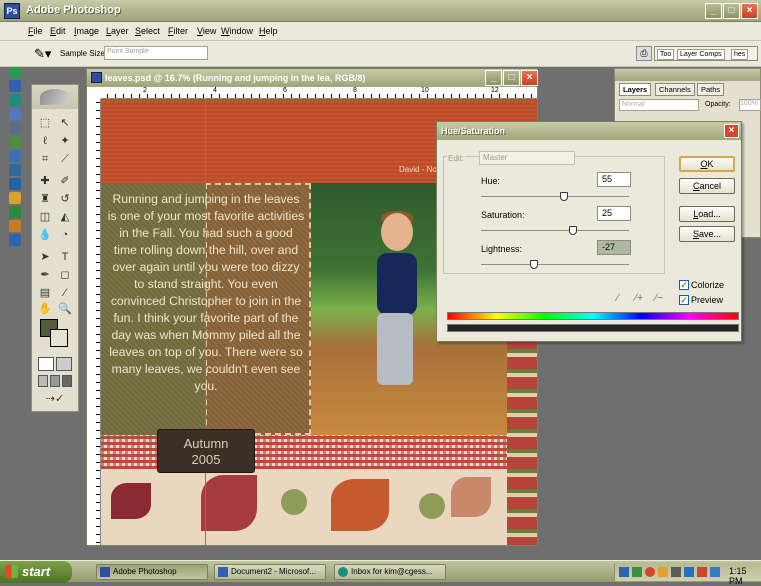 The image size is (761, 586). I want to click on jump-to-imageready-icon: ⇢✓, so click(55, 399).